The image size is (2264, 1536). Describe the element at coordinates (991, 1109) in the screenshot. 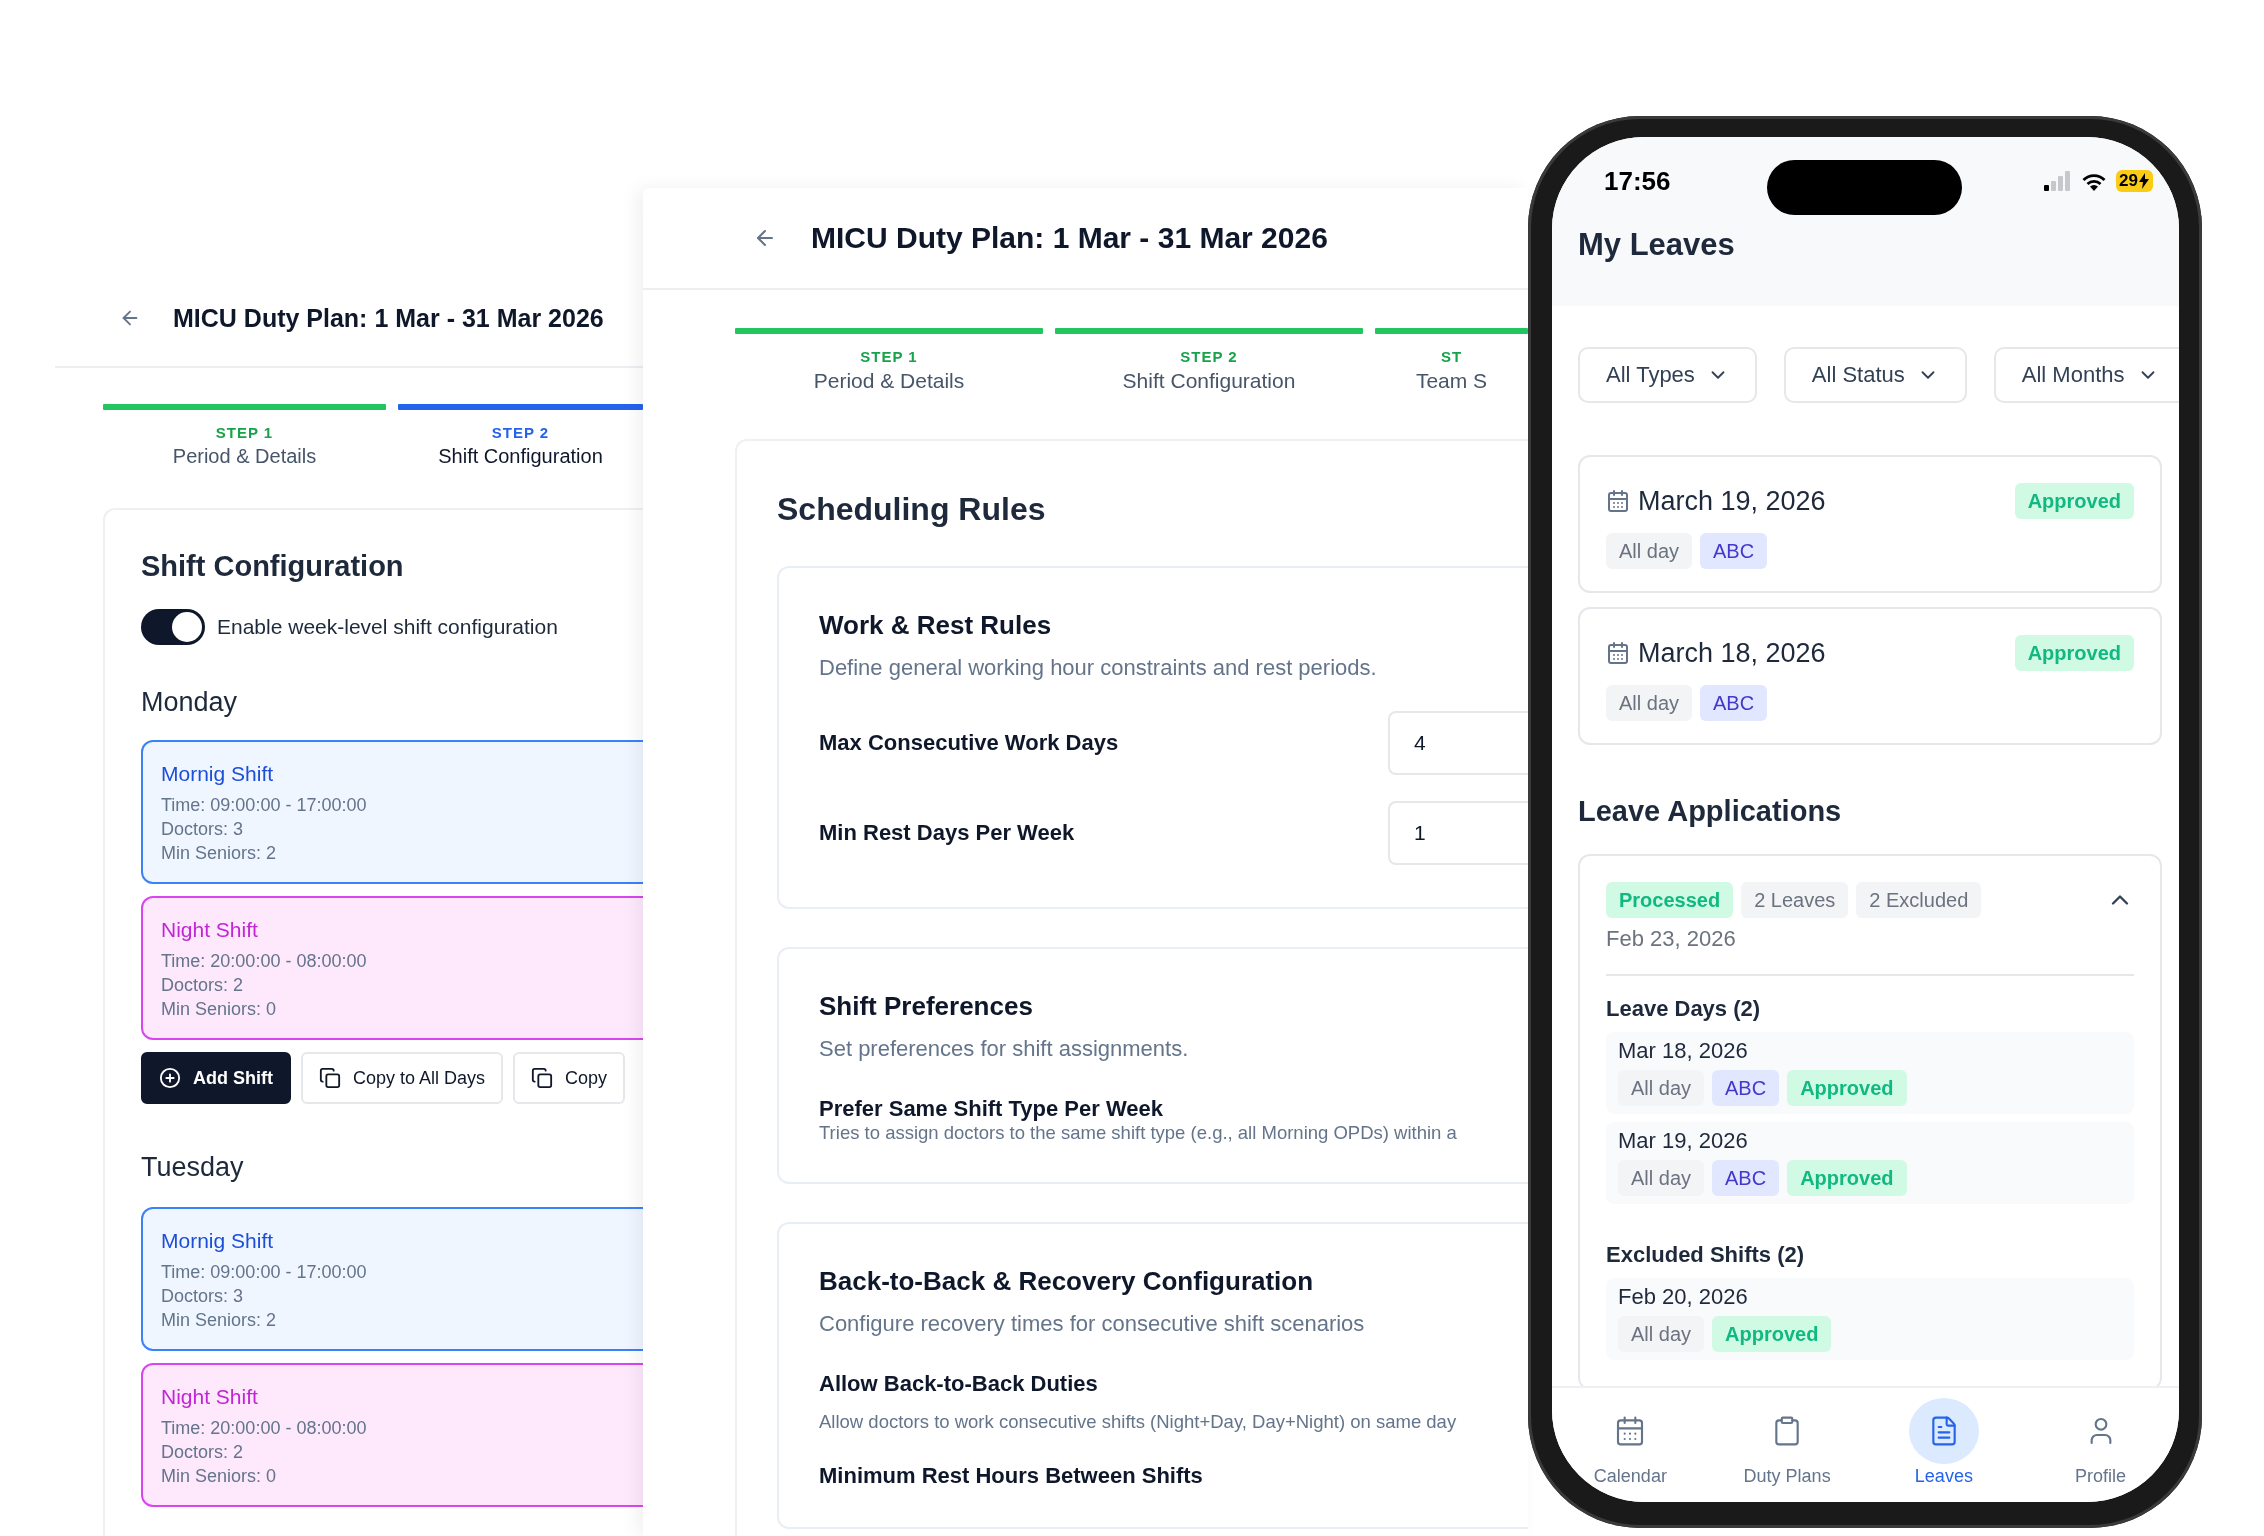

I see `option-label: Prefer Same Shift Type Per Week` at that location.